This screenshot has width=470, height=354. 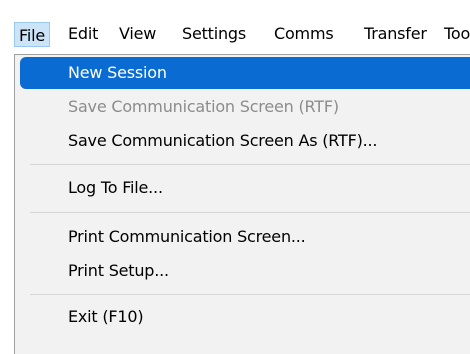 I want to click on menu-edit: Edit, so click(x=83, y=34).